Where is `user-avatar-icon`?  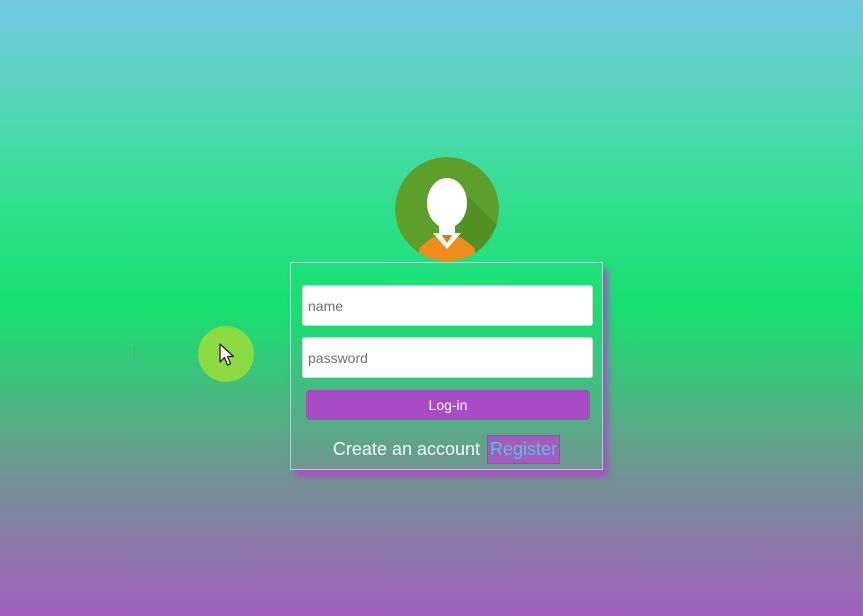 user-avatar-icon is located at coordinates (447, 209).